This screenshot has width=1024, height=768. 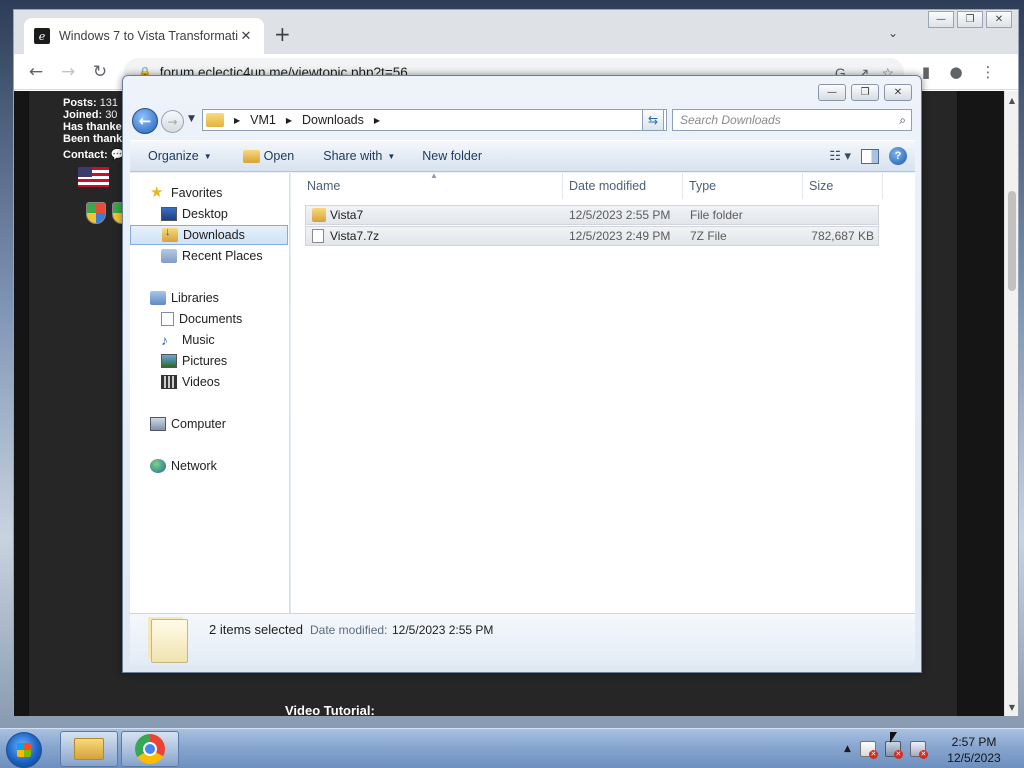 What do you see at coordinates (100, 72) in the screenshot?
I see `reload-icon: ↻` at bounding box center [100, 72].